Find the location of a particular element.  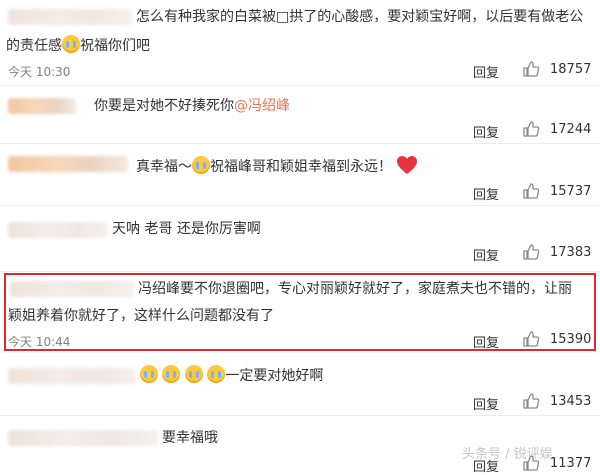

like-count: 11377 is located at coordinates (571, 463).